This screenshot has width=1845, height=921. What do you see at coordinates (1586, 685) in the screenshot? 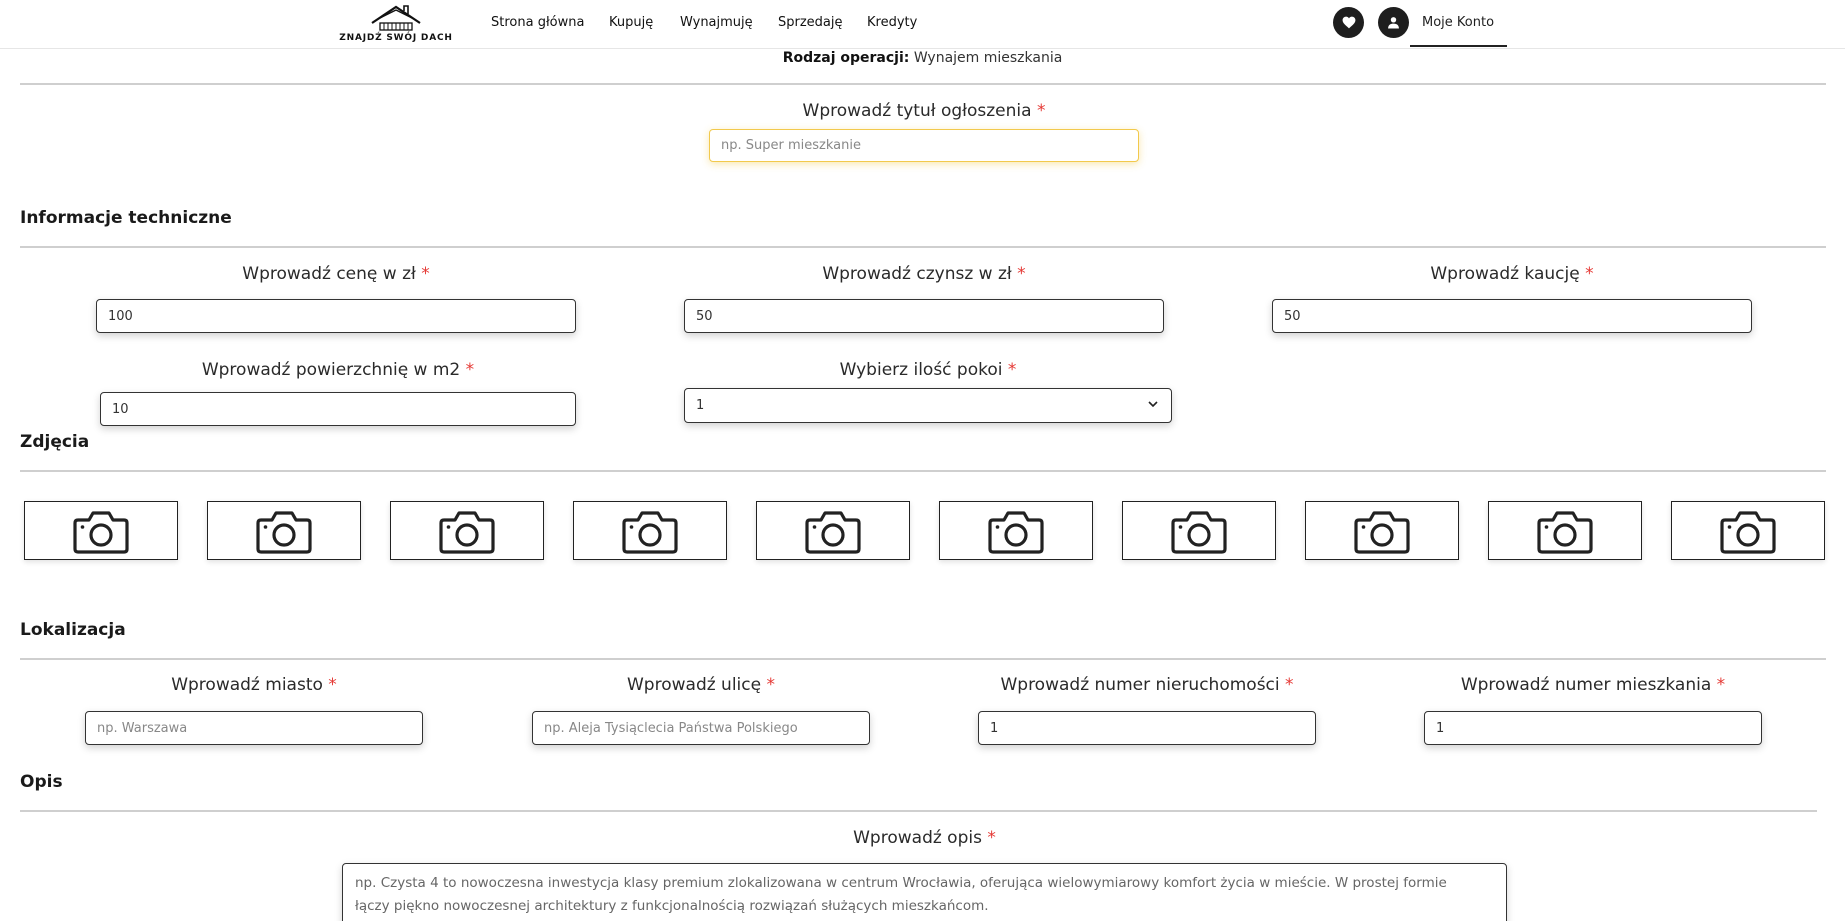
I see `apartment-number-label-text: Wprowadź numer mieszkania` at bounding box center [1586, 685].